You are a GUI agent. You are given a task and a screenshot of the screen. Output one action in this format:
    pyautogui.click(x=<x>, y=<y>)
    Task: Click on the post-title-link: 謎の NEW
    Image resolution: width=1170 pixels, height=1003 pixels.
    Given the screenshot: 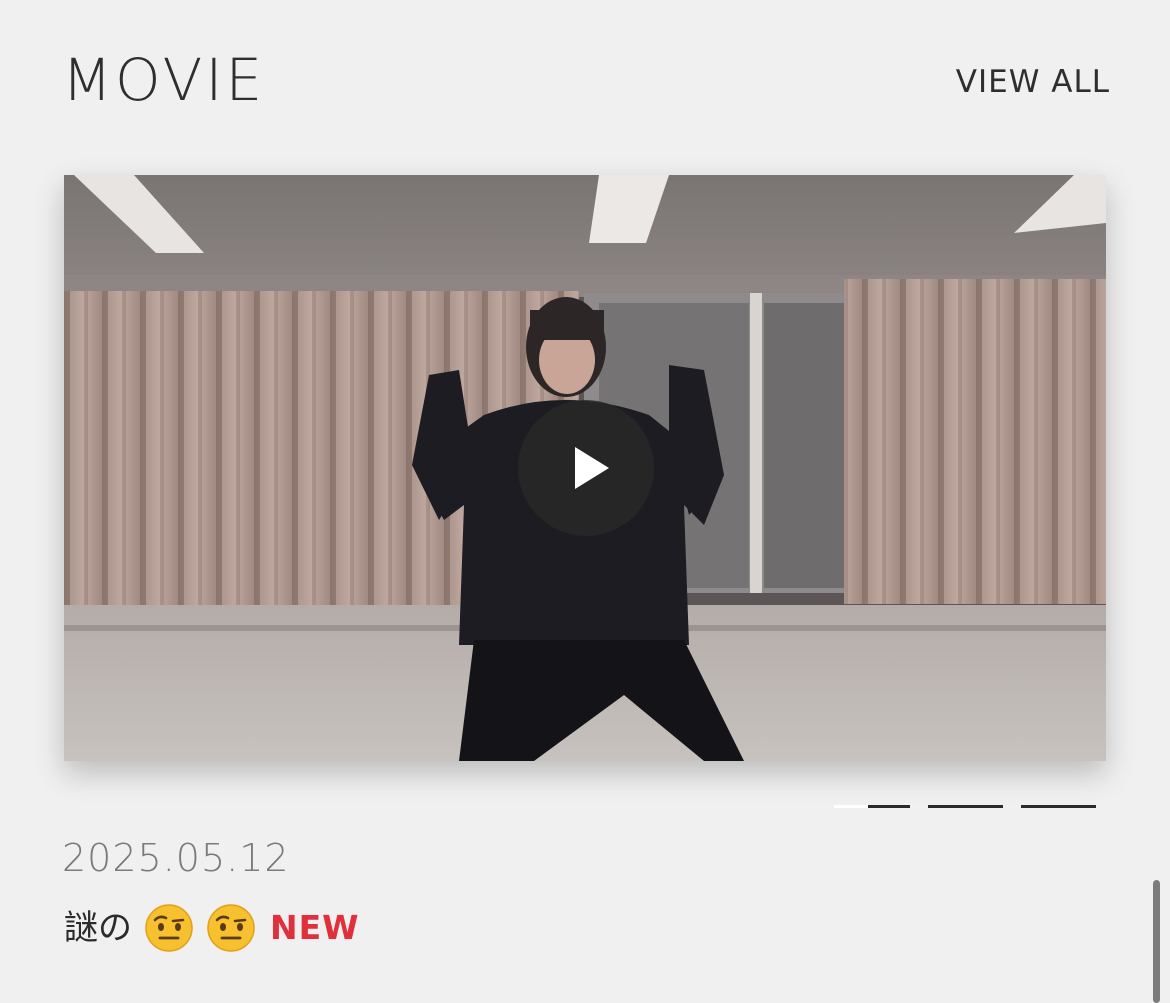 What is the action you would take?
    pyautogui.click(x=212, y=928)
    